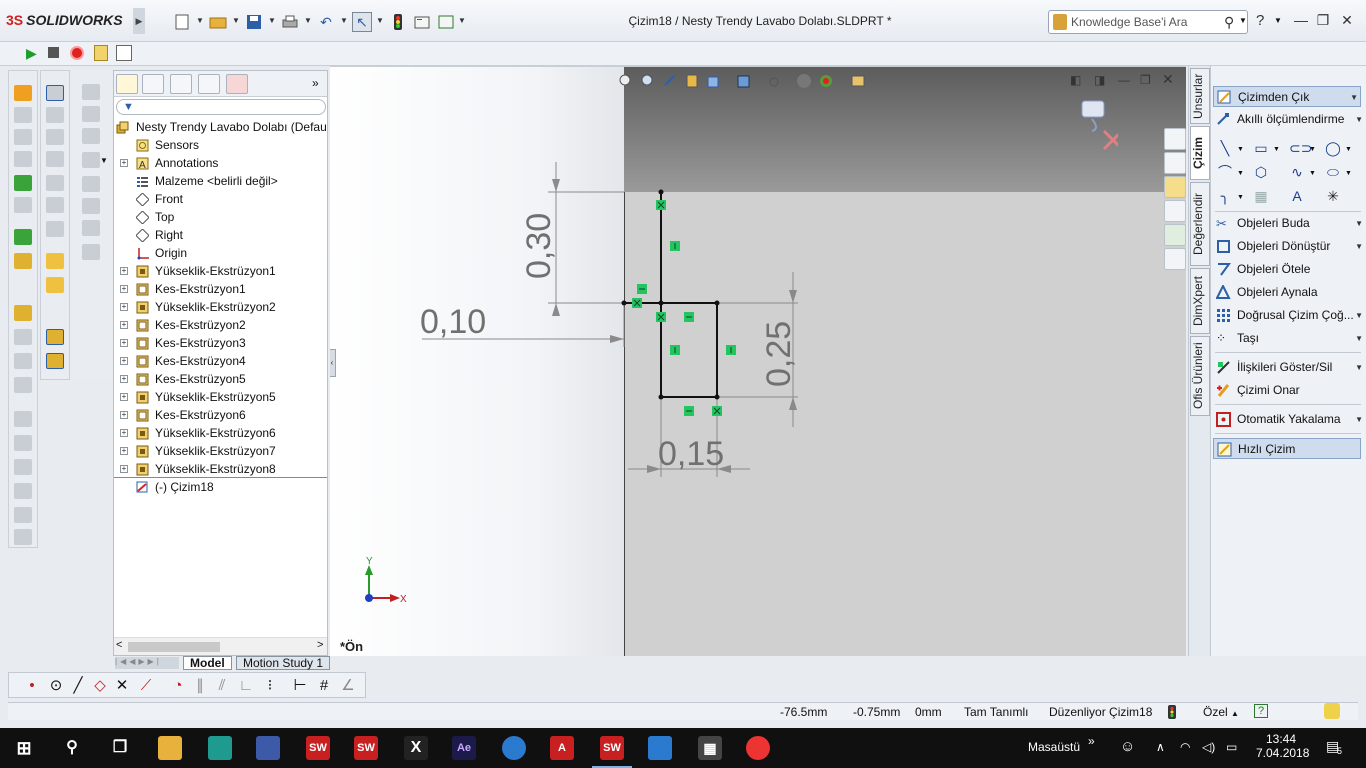 The width and height of the screenshot is (1366, 768). I want to click on clock: 13:44 7.04.2018, so click(1282, 746).